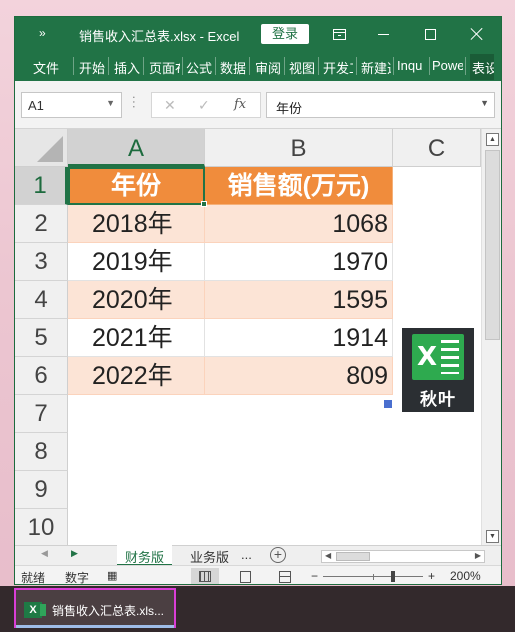  I want to click on zoom-slider, so click(373, 576).